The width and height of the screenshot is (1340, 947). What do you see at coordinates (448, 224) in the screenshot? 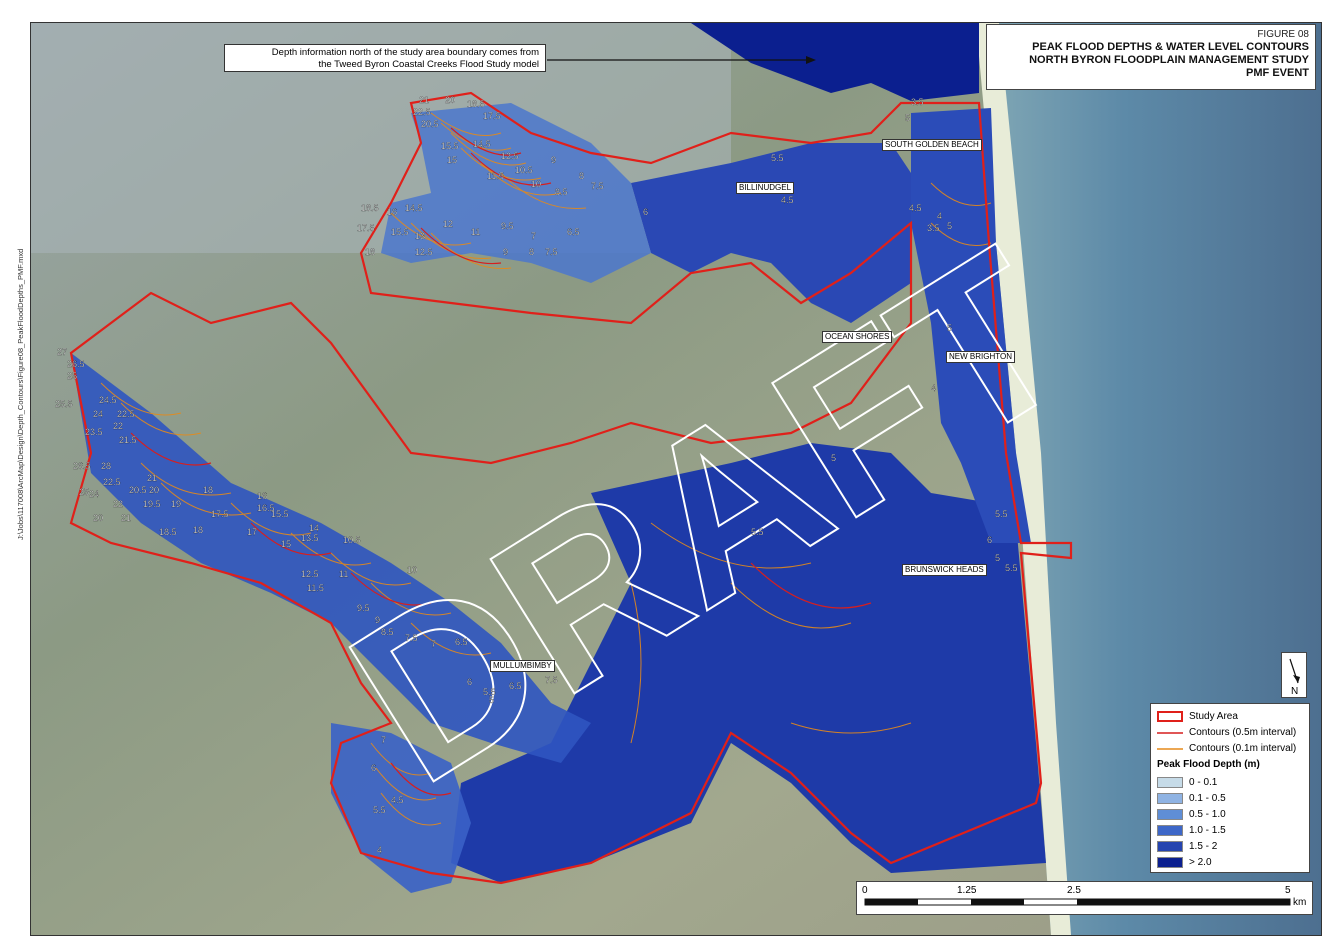
I see `contour-label: 12` at bounding box center [448, 224].